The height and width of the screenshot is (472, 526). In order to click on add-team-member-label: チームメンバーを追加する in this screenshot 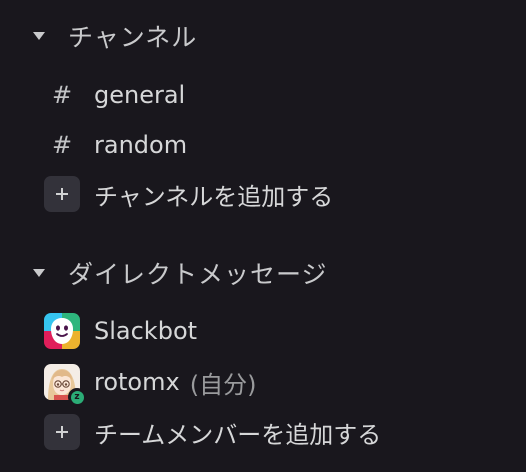, I will do `click(238, 434)`.